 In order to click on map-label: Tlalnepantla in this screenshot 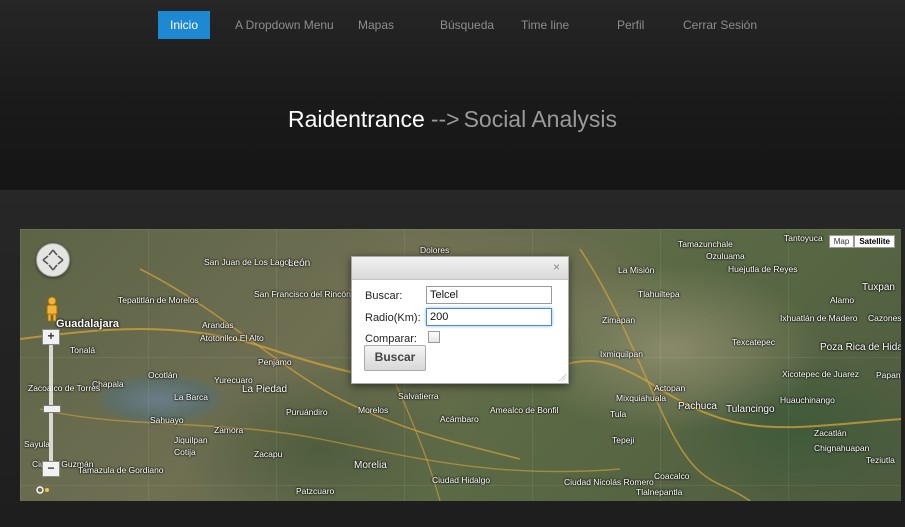, I will do `click(659, 492)`.